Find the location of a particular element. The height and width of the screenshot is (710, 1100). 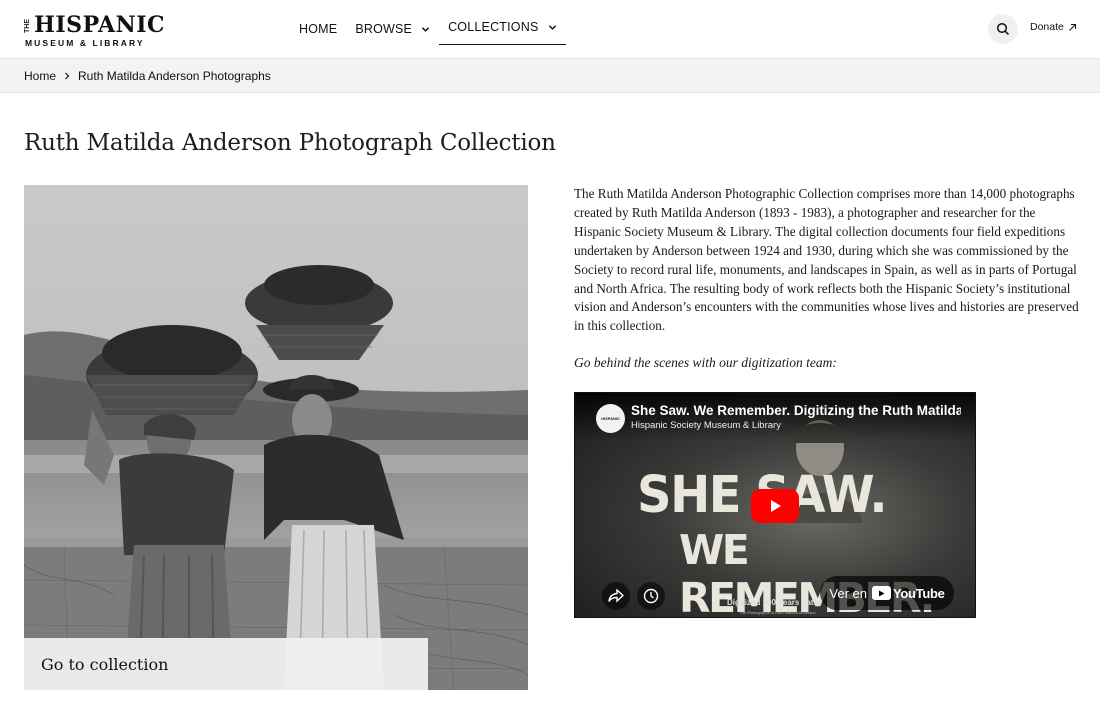

logo-name: HISPANIC is located at coordinates (99, 25).